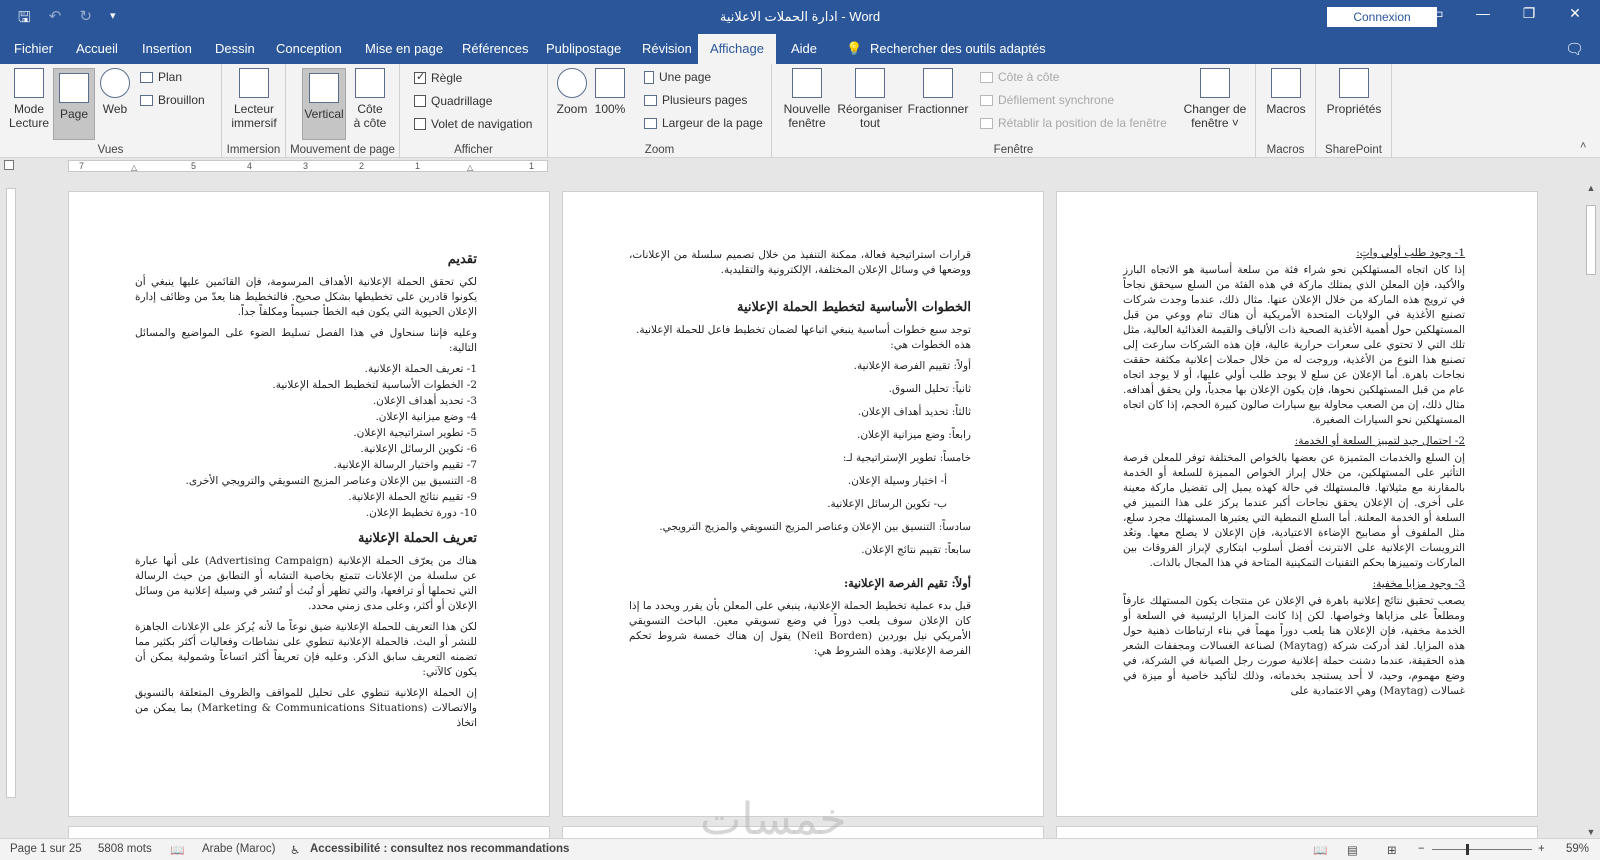 This screenshot has height=860, width=1600. Describe the element at coordinates (253, 150) in the screenshot. I see `group-label-immersion: Immersion` at that location.